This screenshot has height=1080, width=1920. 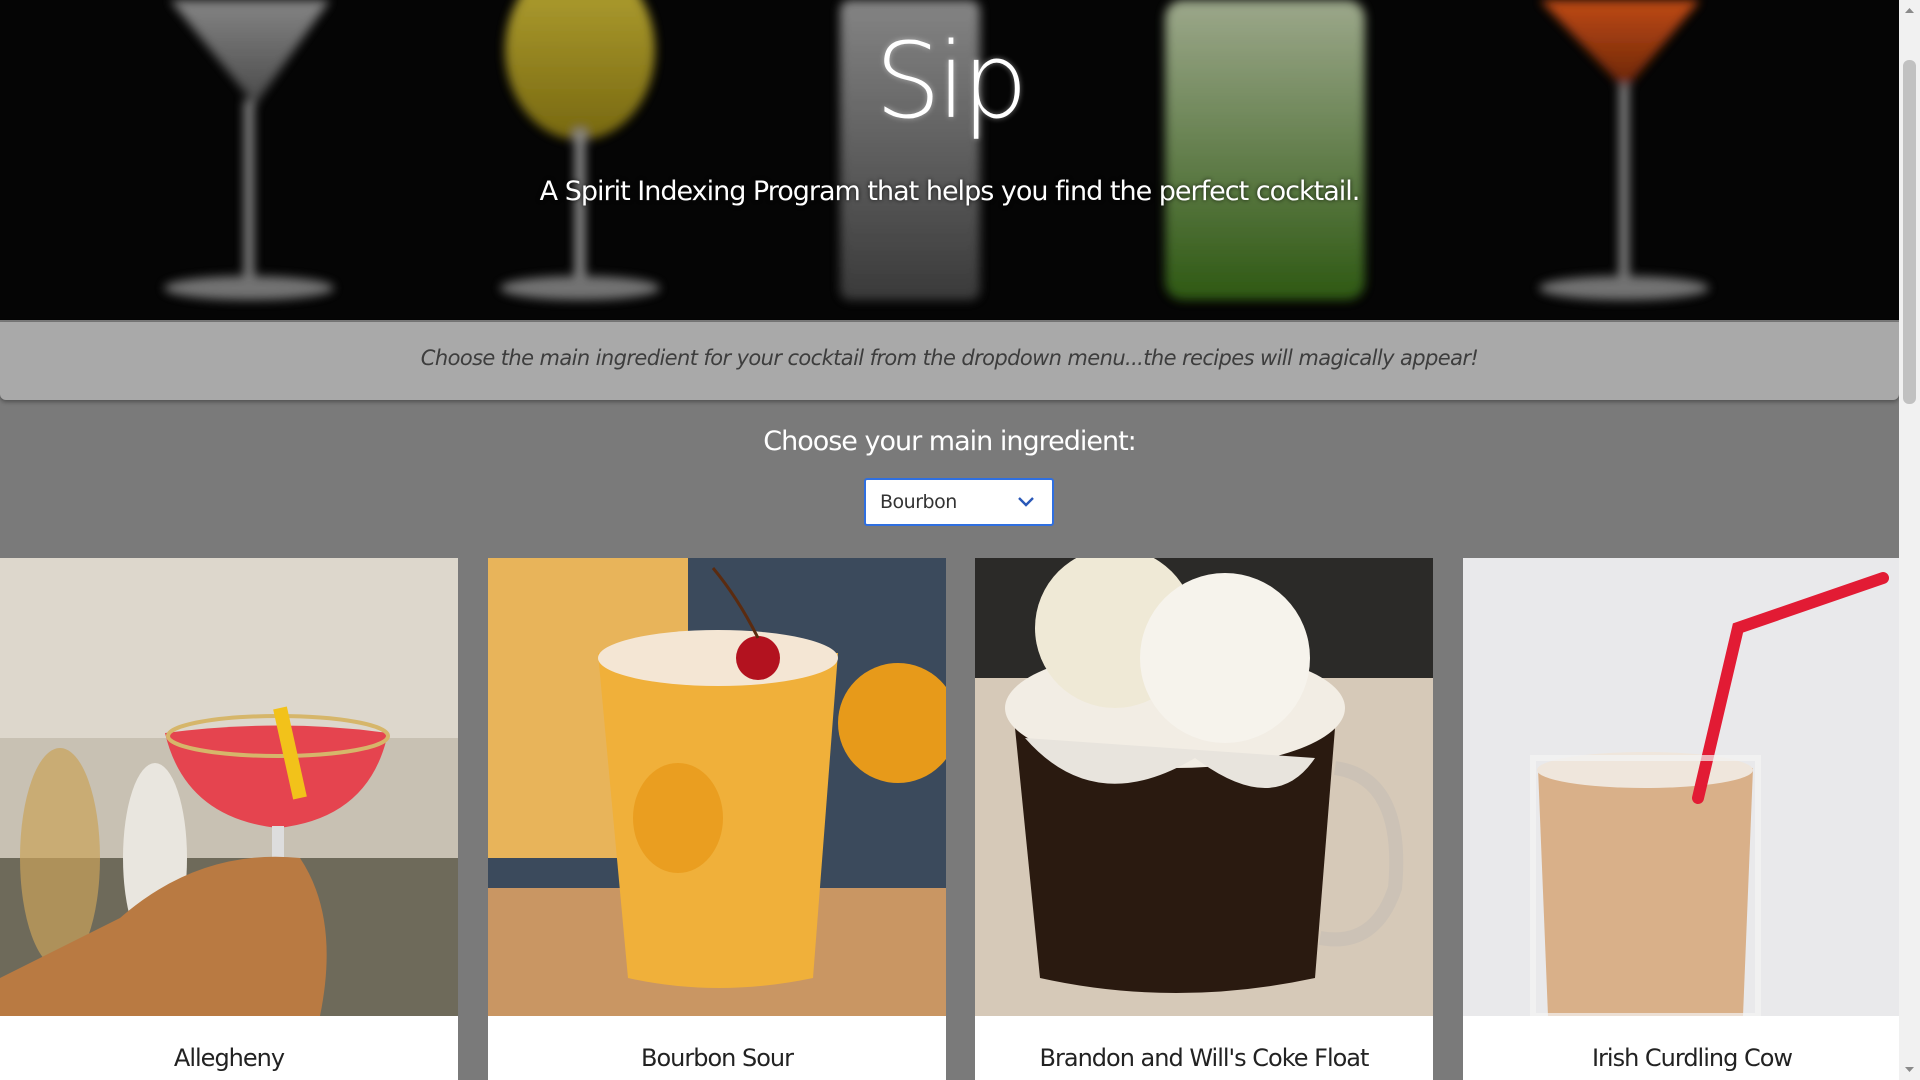 What do you see at coordinates (1026, 502) in the screenshot?
I see `chevron-down-icon` at bounding box center [1026, 502].